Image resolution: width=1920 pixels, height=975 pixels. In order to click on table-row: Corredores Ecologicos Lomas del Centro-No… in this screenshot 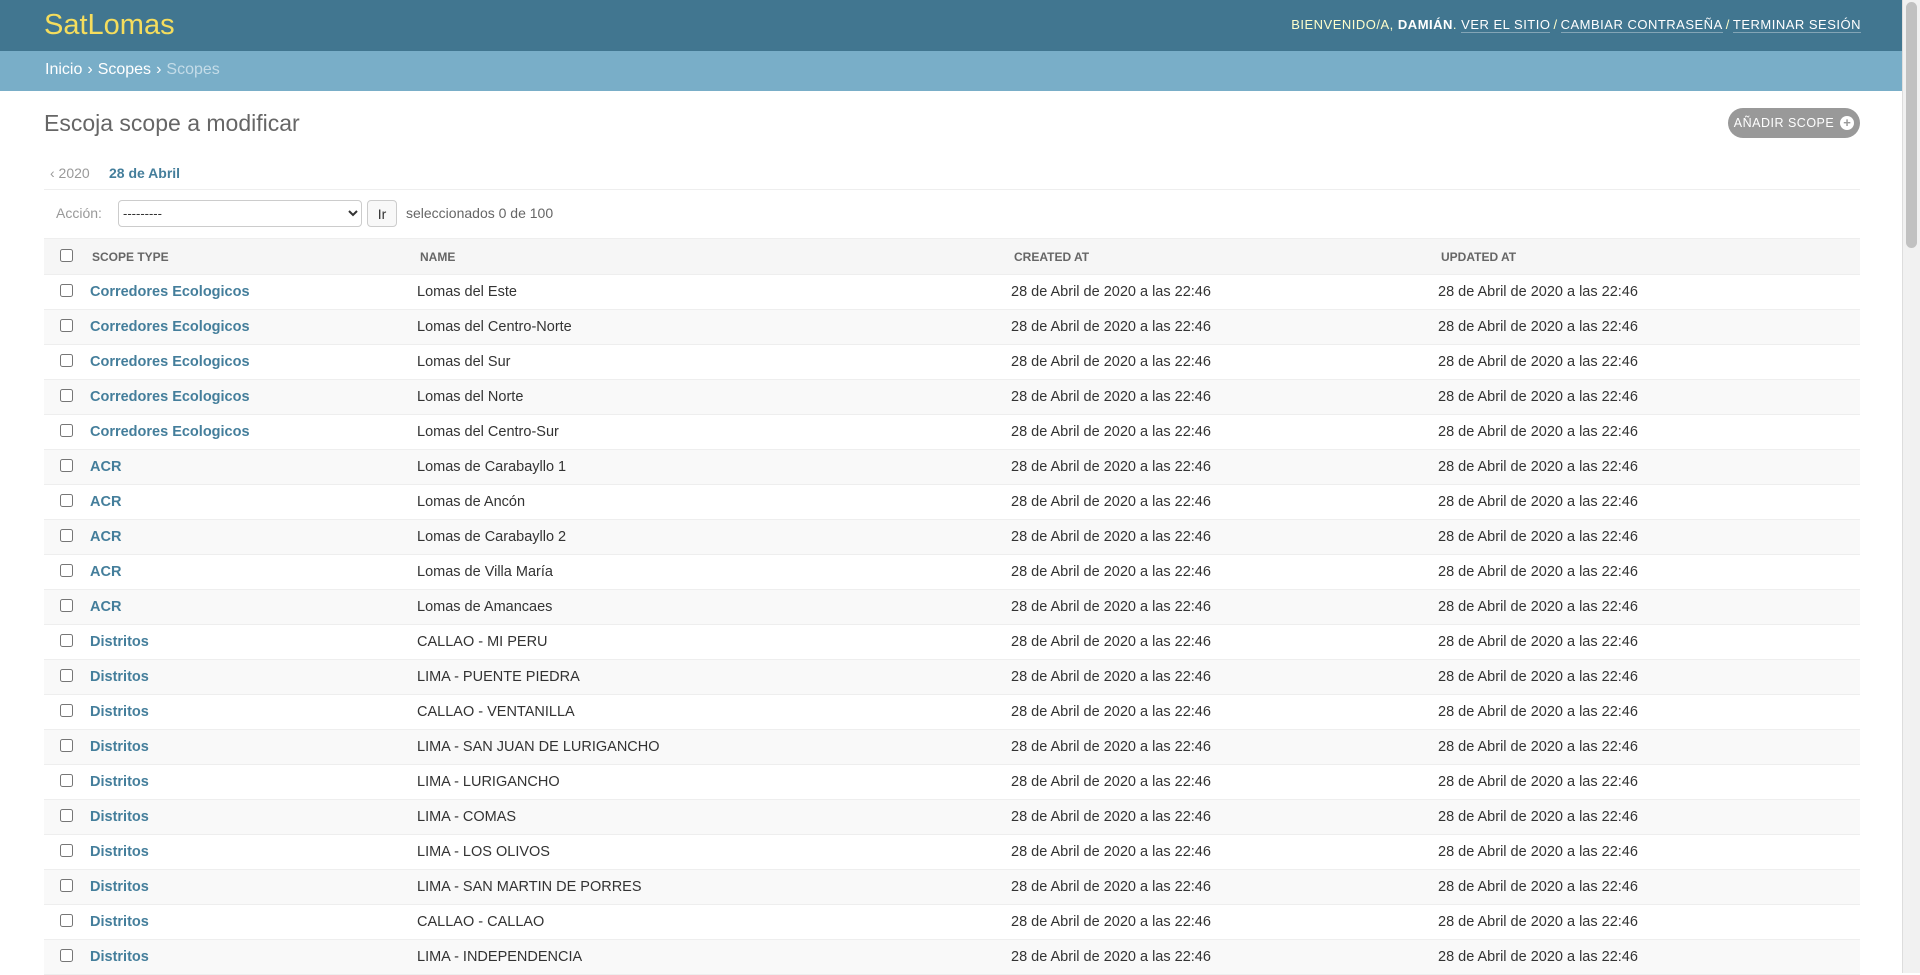, I will do `click(952, 327)`.